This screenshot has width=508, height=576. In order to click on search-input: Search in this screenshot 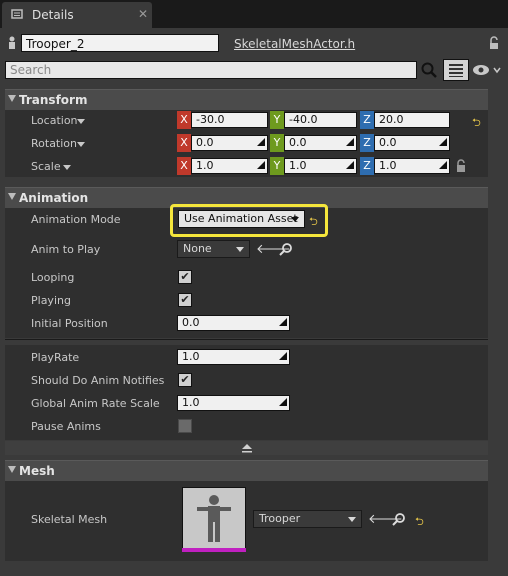, I will do `click(211, 70)`.